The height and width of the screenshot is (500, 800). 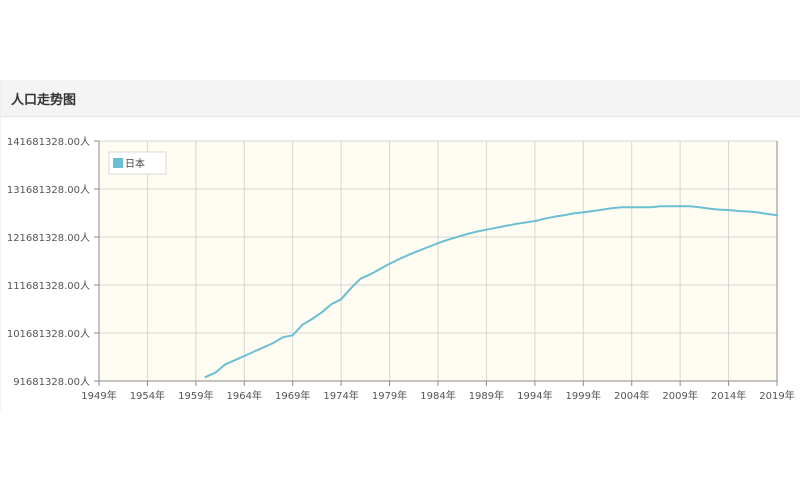 What do you see at coordinates (292, 395) in the screenshot?
I see `x-tick-label: 1969年` at bounding box center [292, 395].